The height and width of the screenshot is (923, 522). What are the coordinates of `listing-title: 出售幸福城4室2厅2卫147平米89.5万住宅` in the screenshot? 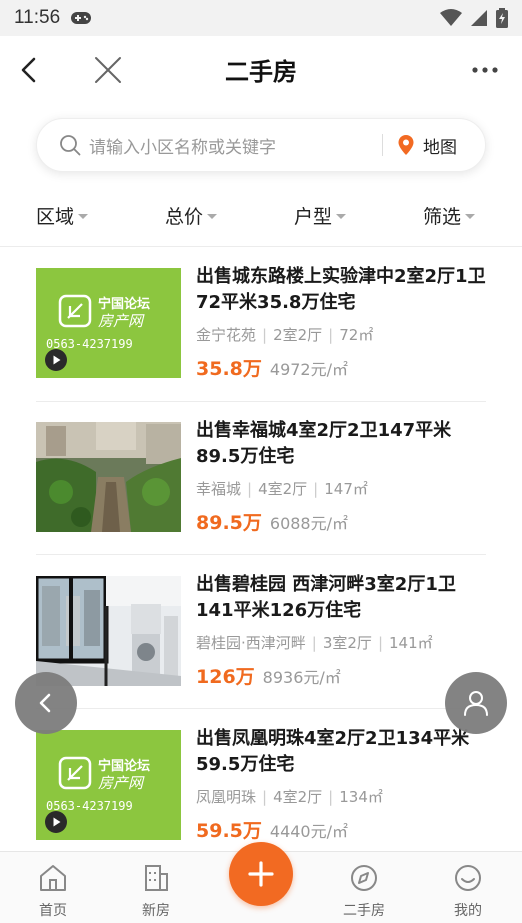 It's located at (324, 443).